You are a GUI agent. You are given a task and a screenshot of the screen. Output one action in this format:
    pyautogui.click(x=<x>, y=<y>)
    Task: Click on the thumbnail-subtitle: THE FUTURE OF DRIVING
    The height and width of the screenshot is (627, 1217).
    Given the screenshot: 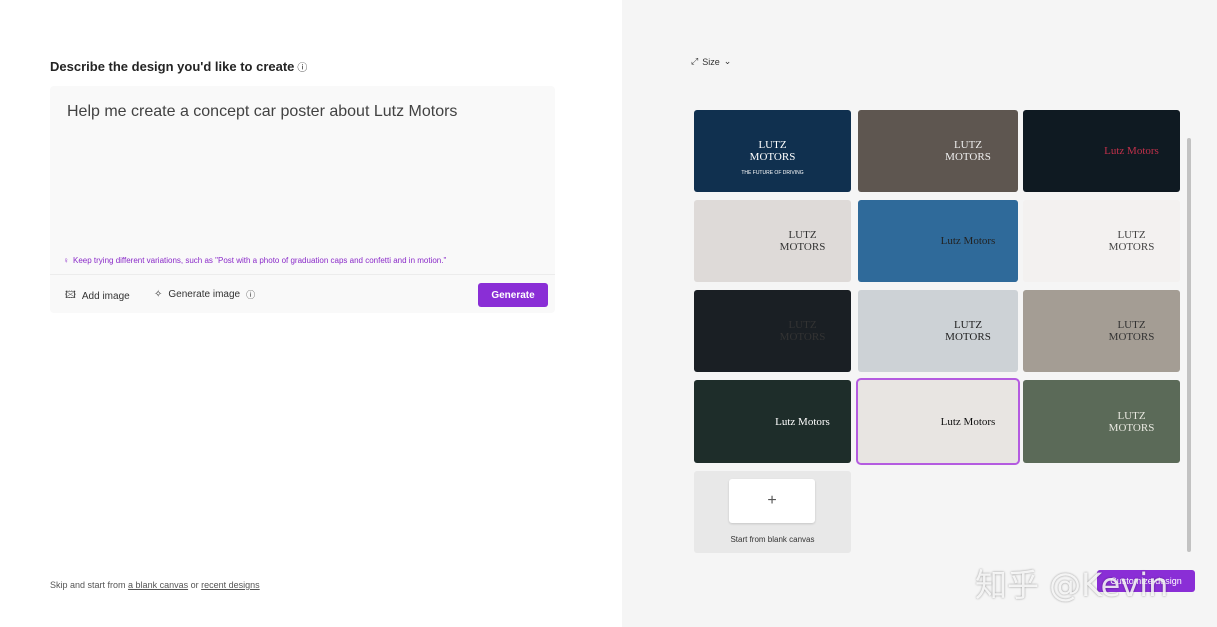 What is the action you would take?
    pyautogui.click(x=772, y=173)
    